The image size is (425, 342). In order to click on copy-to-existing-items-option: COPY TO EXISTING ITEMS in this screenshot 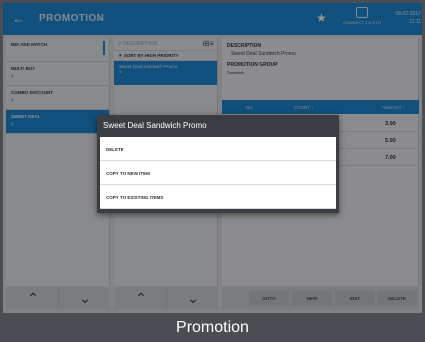, I will do `click(218, 197)`.